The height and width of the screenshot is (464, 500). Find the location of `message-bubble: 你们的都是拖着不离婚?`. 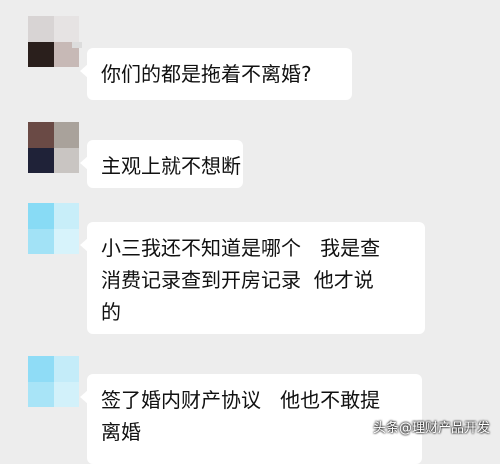

message-bubble: 你们的都是拖着不离婚? is located at coordinates (216, 74).